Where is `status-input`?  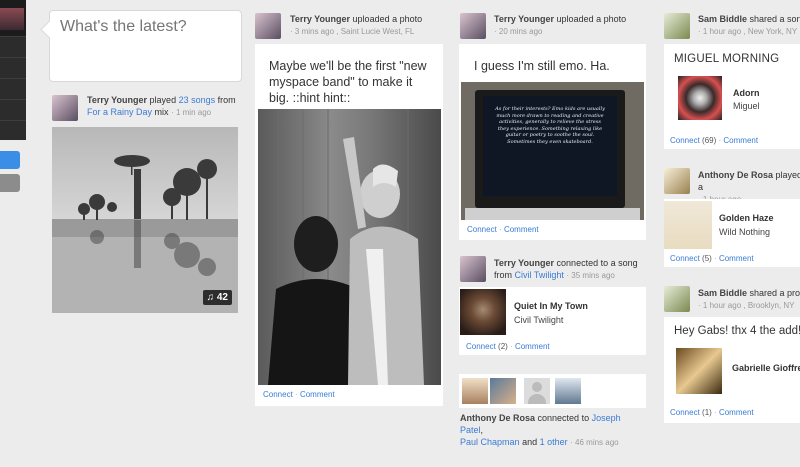 status-input is located at coordinates (147, 27).